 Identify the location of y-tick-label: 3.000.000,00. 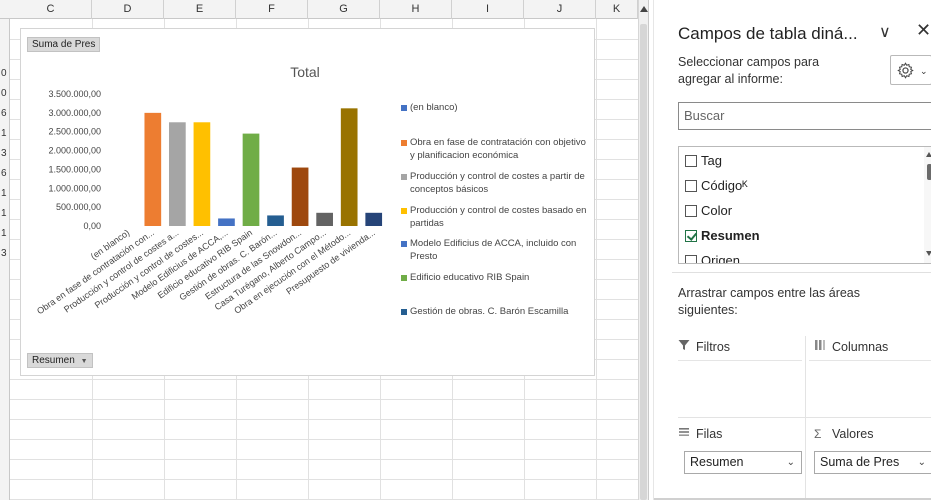
(74, 113).